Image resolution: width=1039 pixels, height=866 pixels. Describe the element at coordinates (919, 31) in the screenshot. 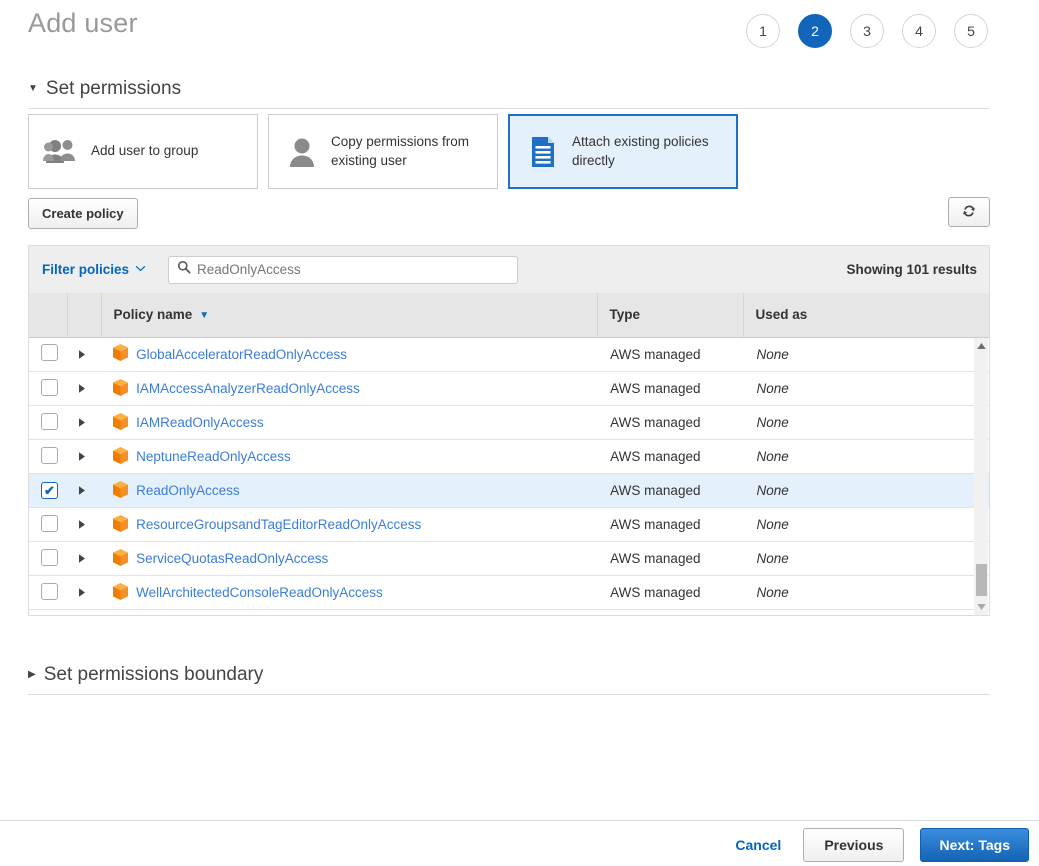

I see `step-4: 4` at that location.